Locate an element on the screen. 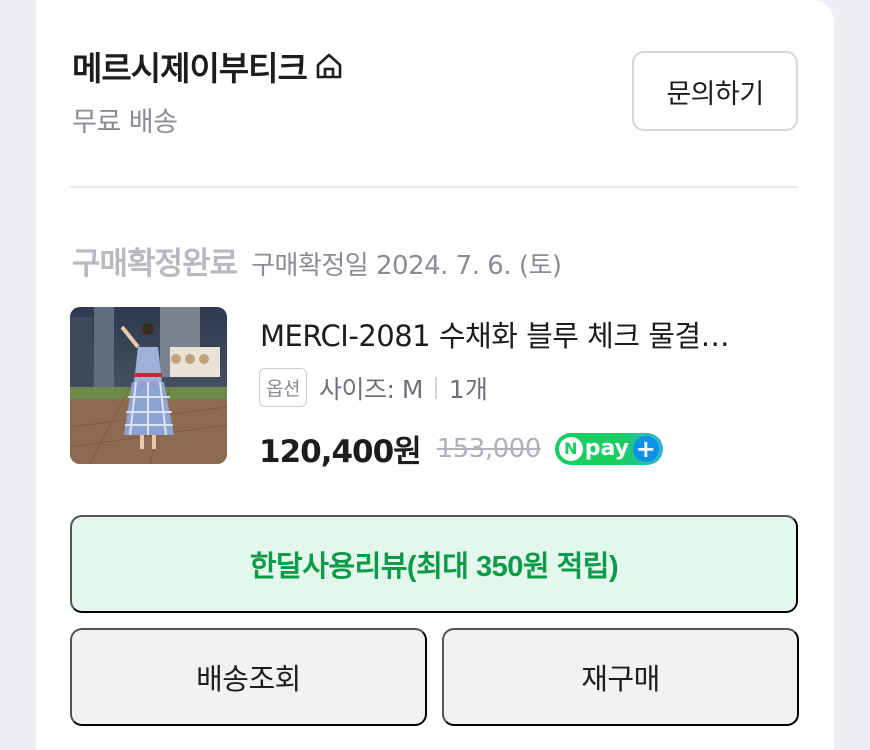  divider is located at coordinates (434, 187).